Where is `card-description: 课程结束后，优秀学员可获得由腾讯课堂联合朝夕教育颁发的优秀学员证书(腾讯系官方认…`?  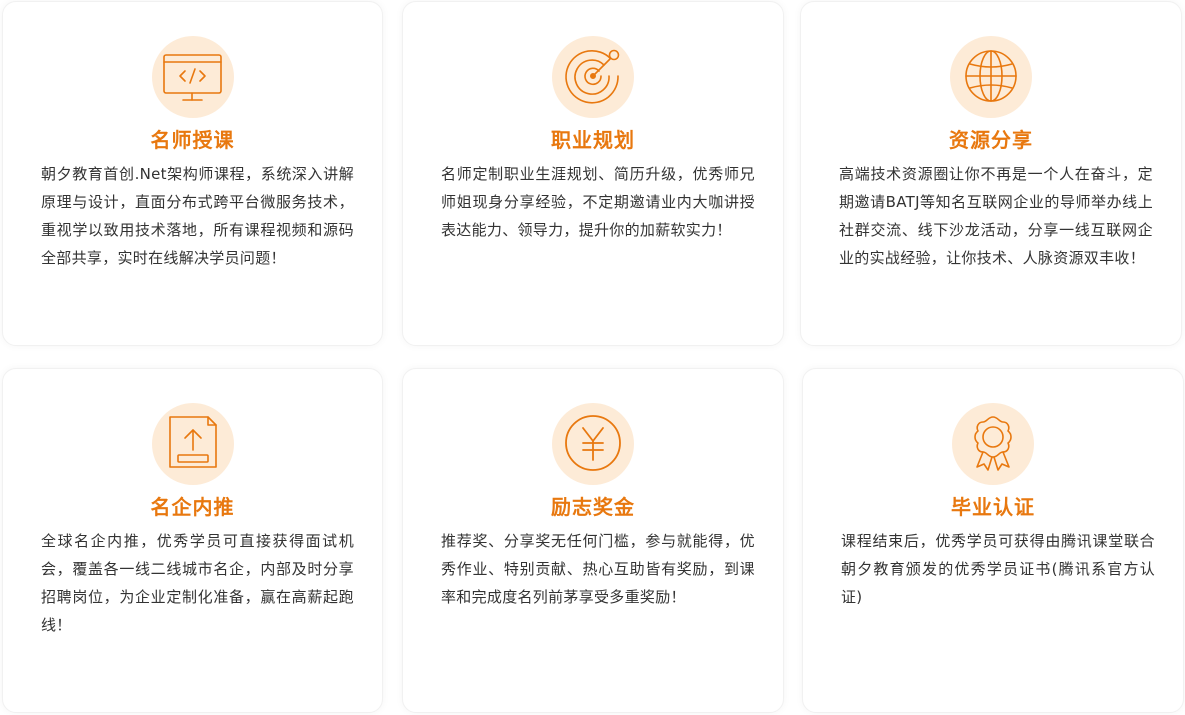 card-description: 课程结束后，优秀学员可获得由腾讯课堂联合朝夕教育颁发的优秀学员证书(腾讯系官方认… is located at coordinates (998, 569).